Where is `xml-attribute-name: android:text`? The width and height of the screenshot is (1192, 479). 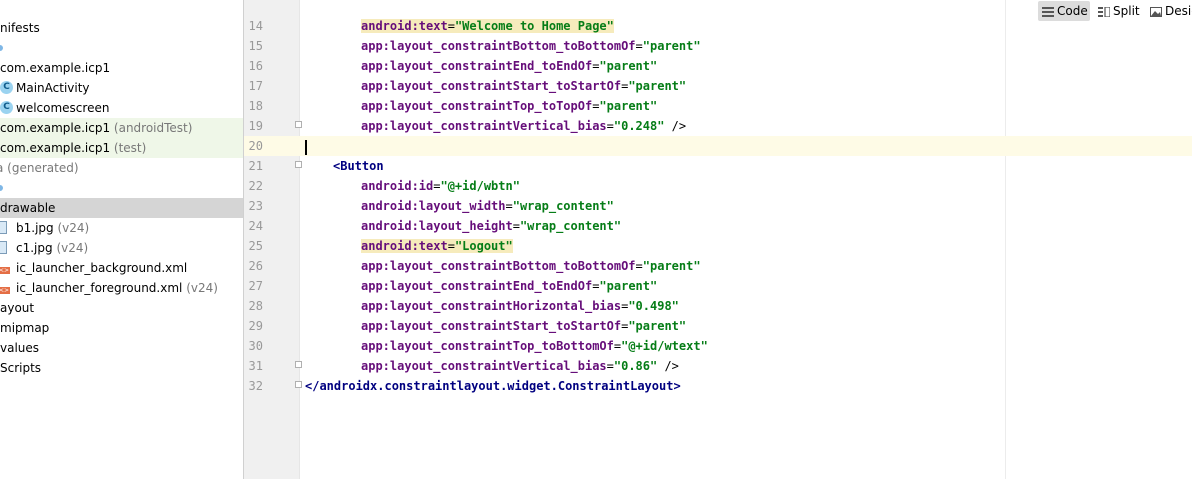 xml-attribute-name: android:text is located at coordinates (404, 246).